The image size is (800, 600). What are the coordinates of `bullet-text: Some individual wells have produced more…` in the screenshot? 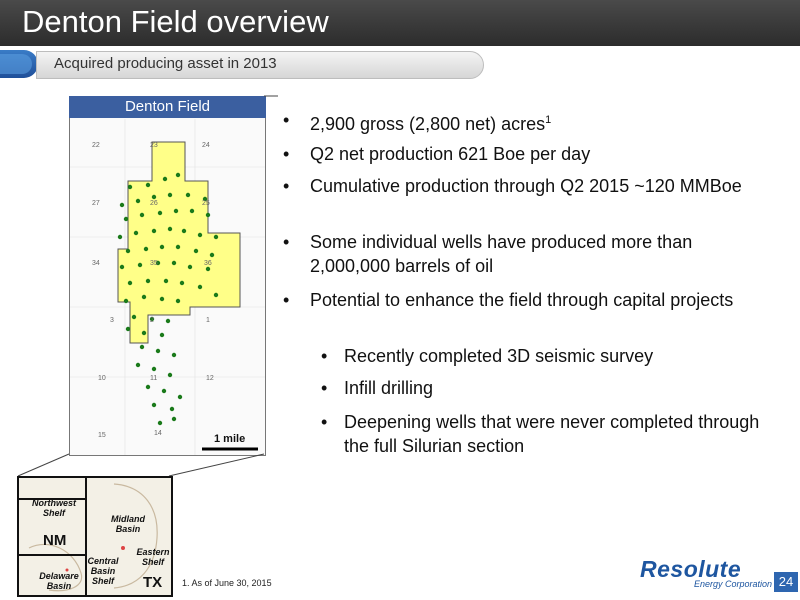 It's located at (501, 254).